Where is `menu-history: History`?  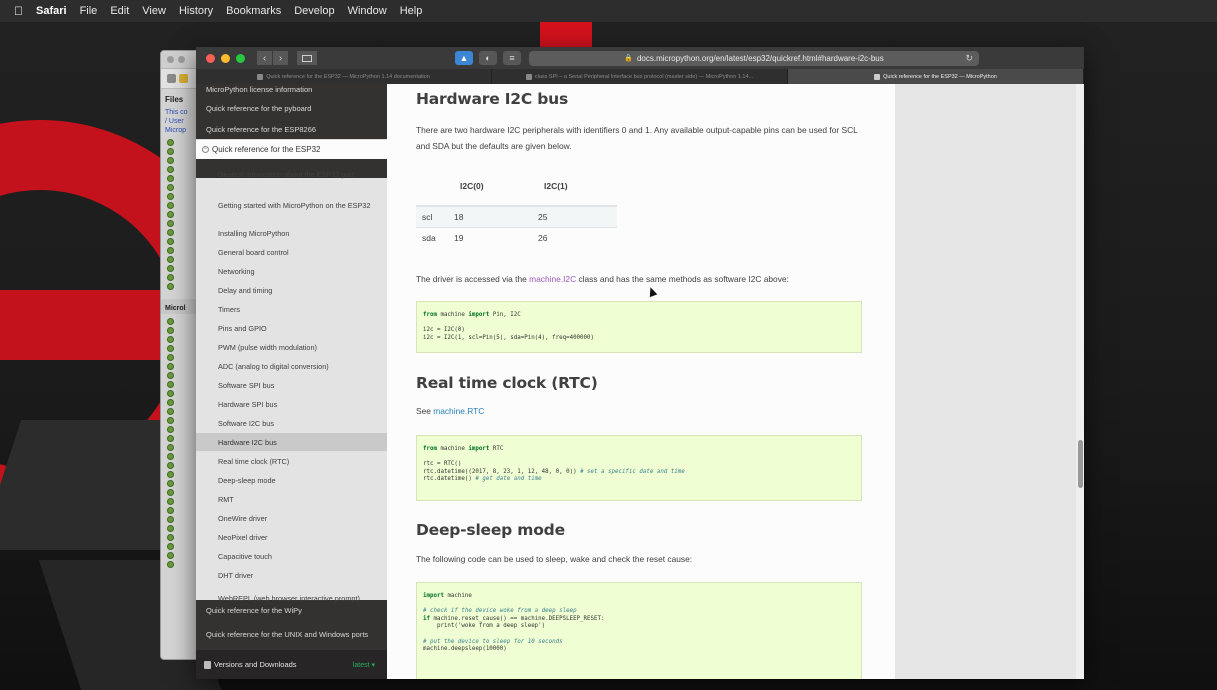
menu-history: History is located at coordinates (196, 11).